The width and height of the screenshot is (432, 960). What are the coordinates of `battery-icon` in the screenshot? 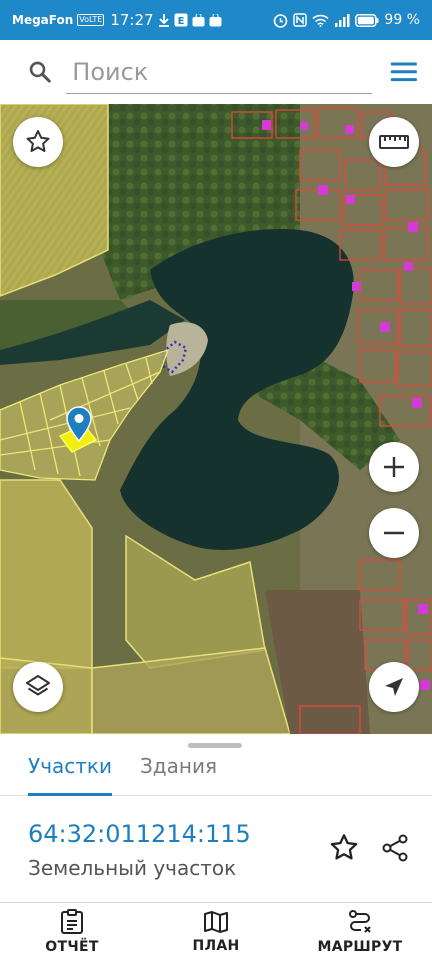 It's located at (367, 20).